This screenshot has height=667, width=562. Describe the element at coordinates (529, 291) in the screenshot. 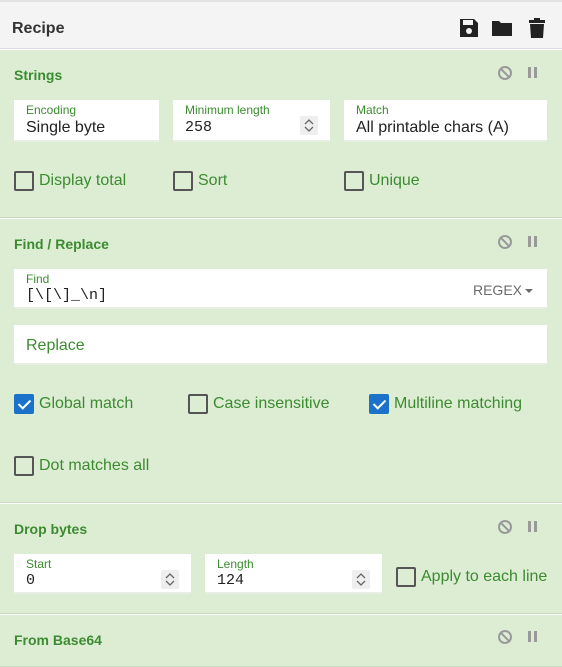

I see `caret-down-icon` at that location.